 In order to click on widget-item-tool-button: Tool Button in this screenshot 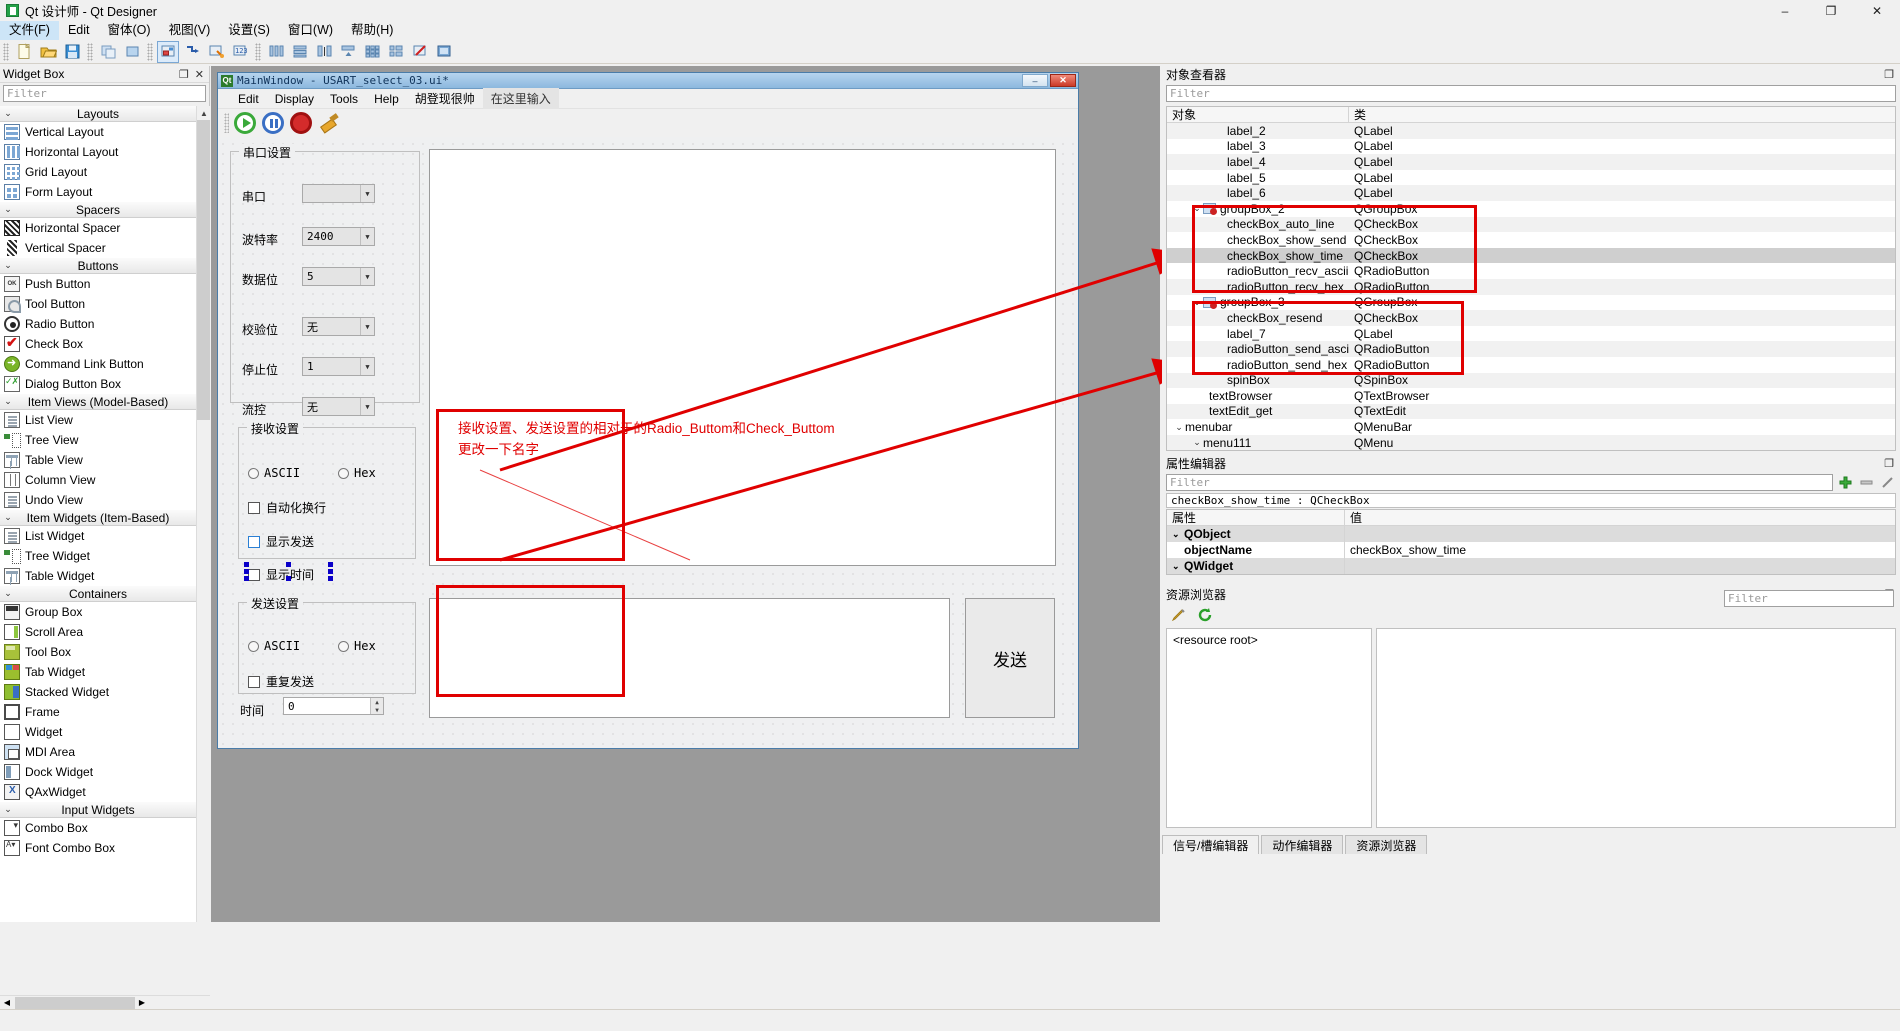, I will do `click(98, 304)`.